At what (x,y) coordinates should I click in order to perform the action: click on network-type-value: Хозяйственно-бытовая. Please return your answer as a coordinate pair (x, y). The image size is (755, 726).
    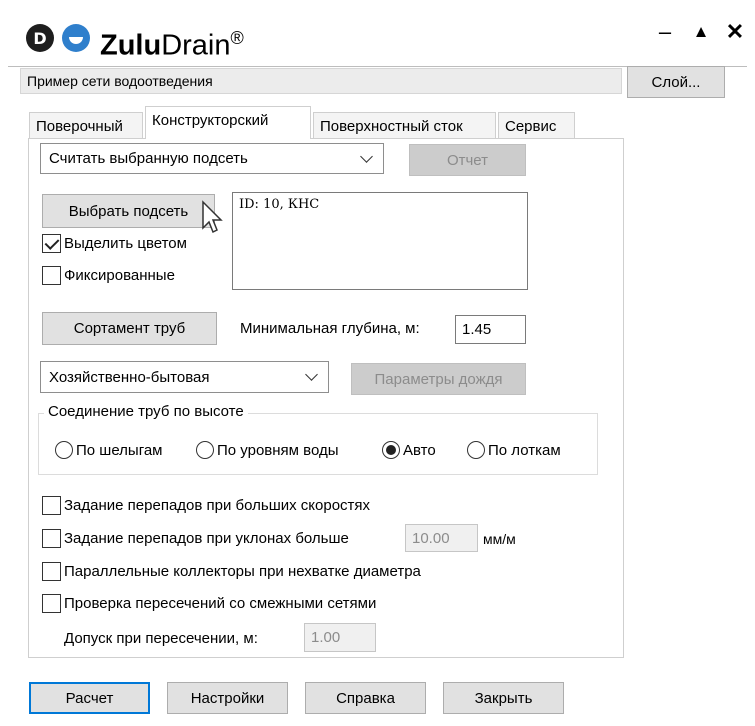
    Looking at the image, I should click on (129, 377).